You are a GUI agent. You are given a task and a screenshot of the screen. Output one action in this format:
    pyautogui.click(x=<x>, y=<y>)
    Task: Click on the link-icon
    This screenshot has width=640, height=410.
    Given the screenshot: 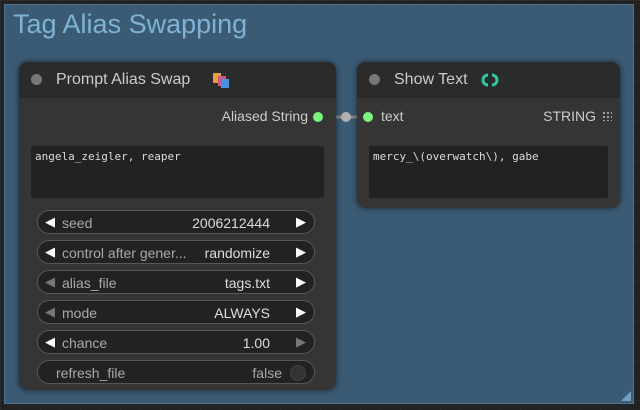 What is the action you would take?
    pyautogui.click(x=490, y=80)
    